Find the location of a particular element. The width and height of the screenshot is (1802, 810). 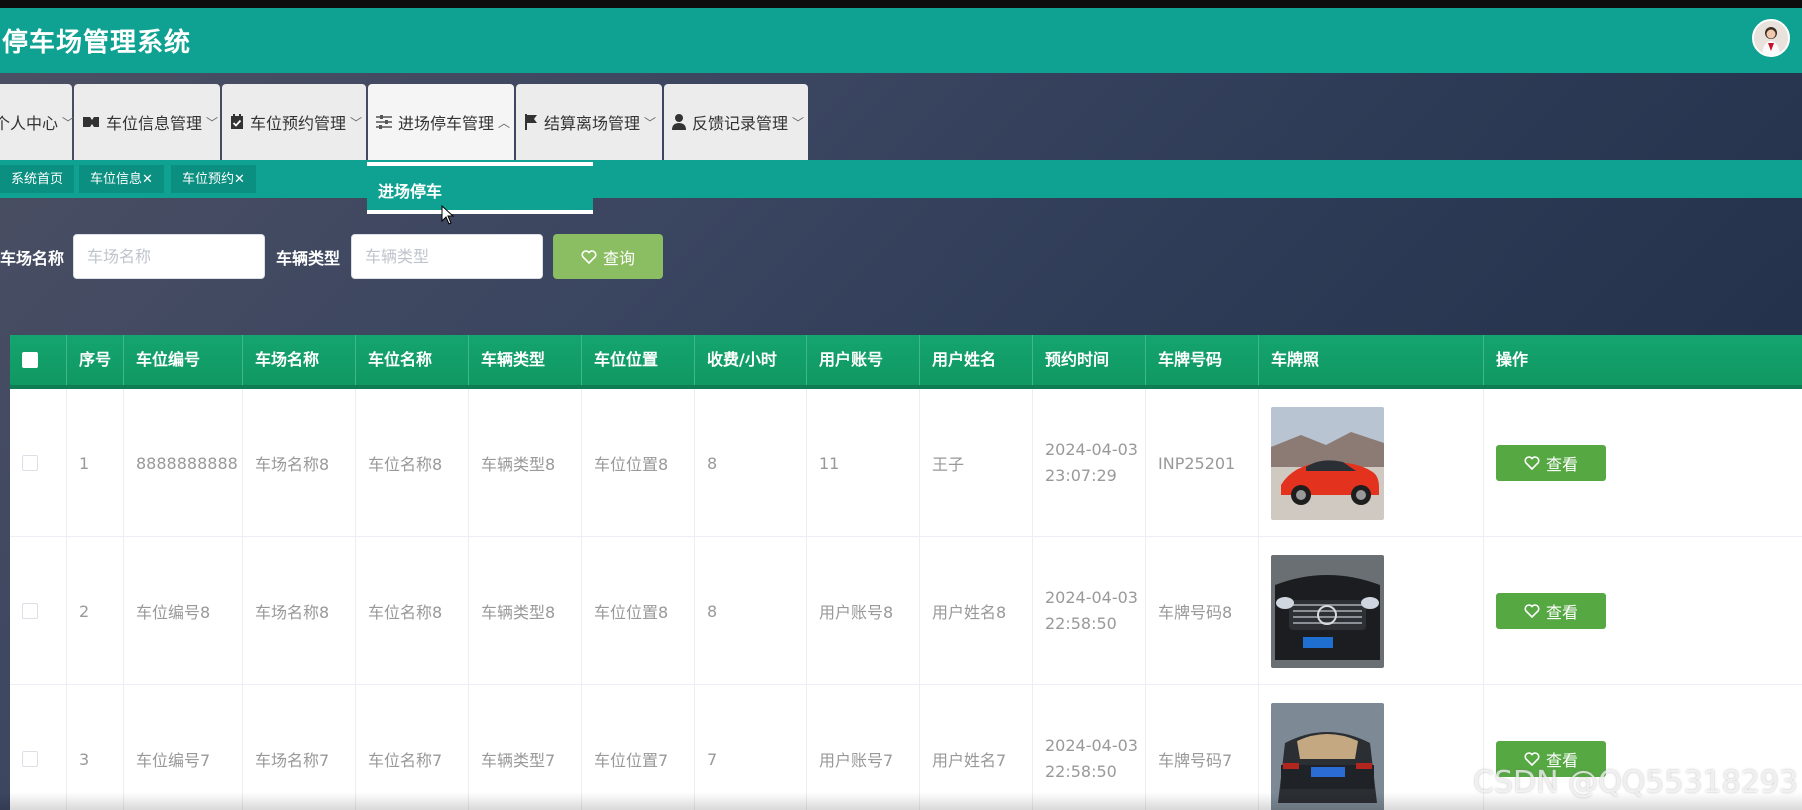

nav-item-settlement: 结算离场管理 ﹀ is located at coordinates (589, 122).